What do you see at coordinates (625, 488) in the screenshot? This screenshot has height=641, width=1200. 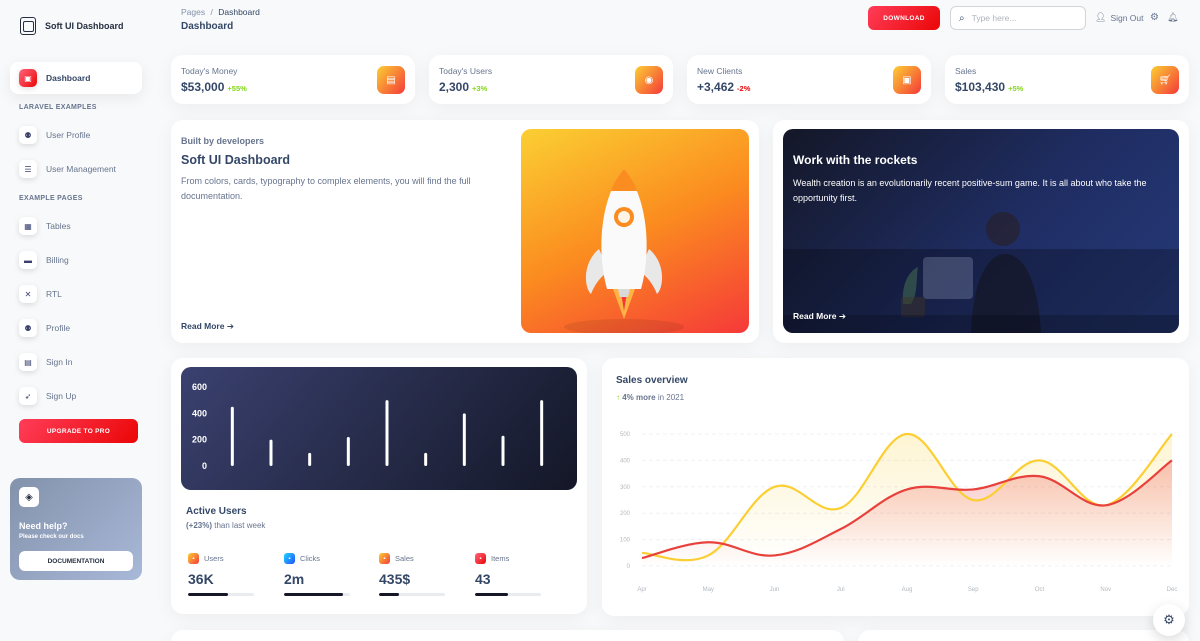 I see `y-tick-label: 300` at bounding box center [625, 488].